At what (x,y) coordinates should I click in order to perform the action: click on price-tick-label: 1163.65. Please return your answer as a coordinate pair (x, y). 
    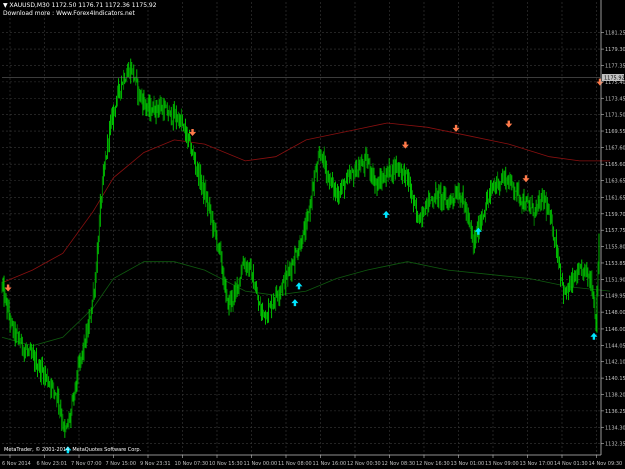
    Looking at the image, I should click on (615, 182).